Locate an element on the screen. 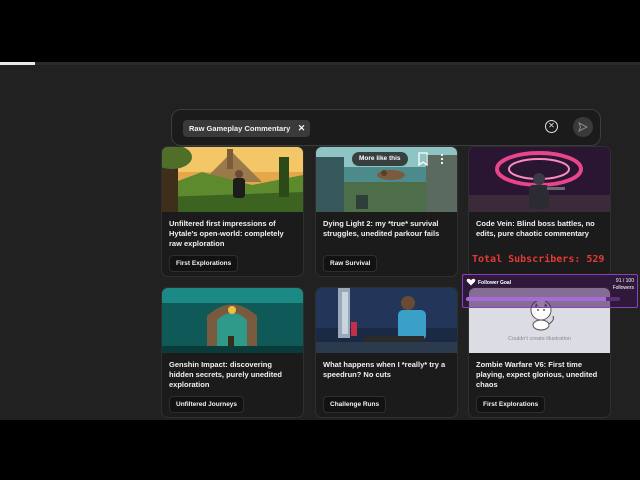 The height and width of the screenshot is (480, 640). filter-chip-label: Raw Gameplay Commentary is located at coordinates (240, 128).